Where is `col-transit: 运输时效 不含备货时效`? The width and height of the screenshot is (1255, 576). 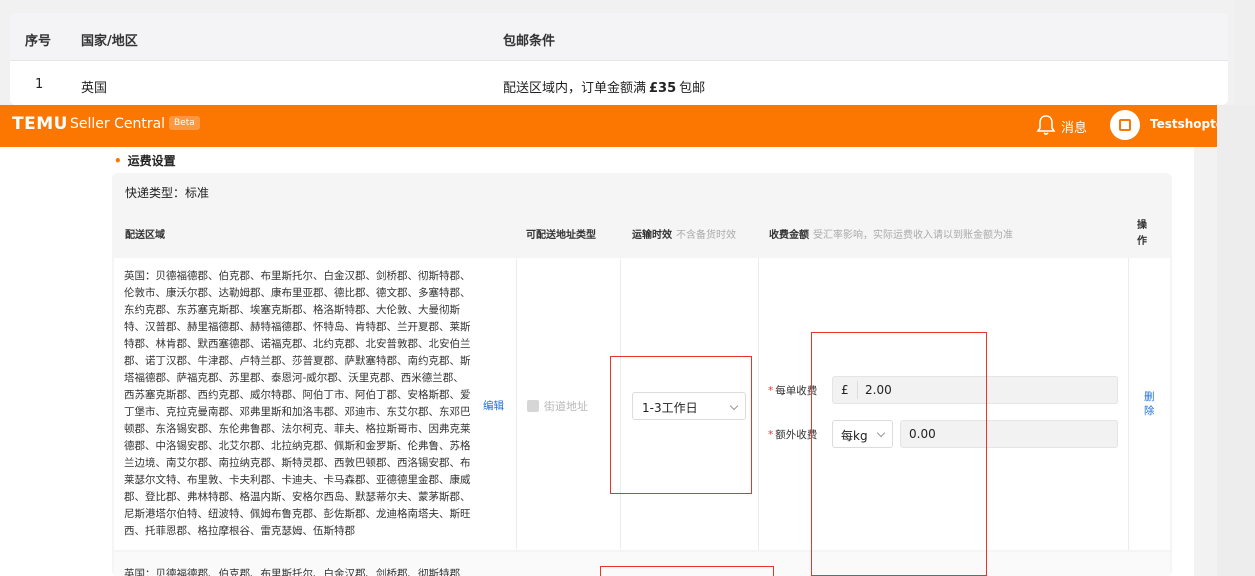 col-transit: 运输时效 不含备货时效 is located at coordinates (684, 233).